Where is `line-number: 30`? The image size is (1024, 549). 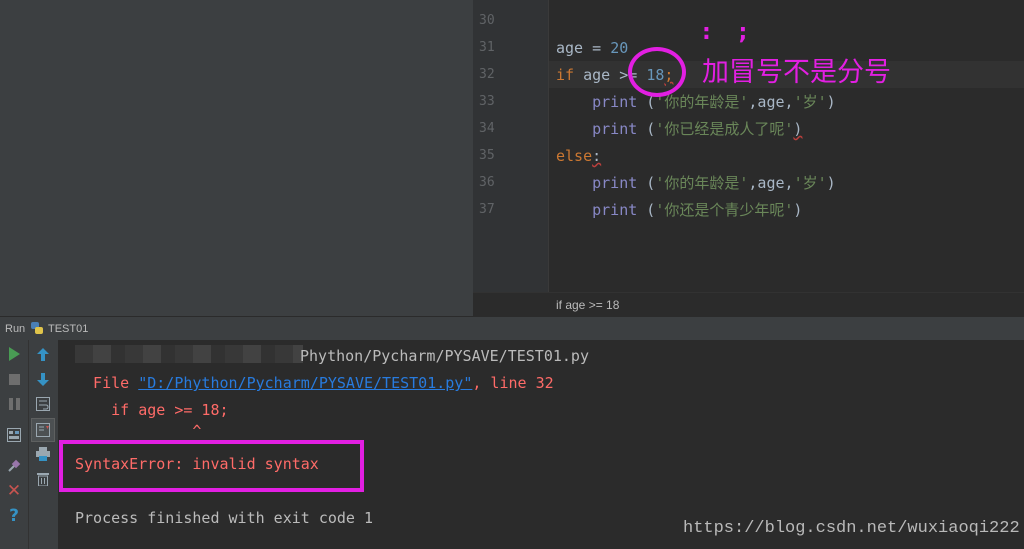
line-number: 30 is located at coordinates (487, 20).